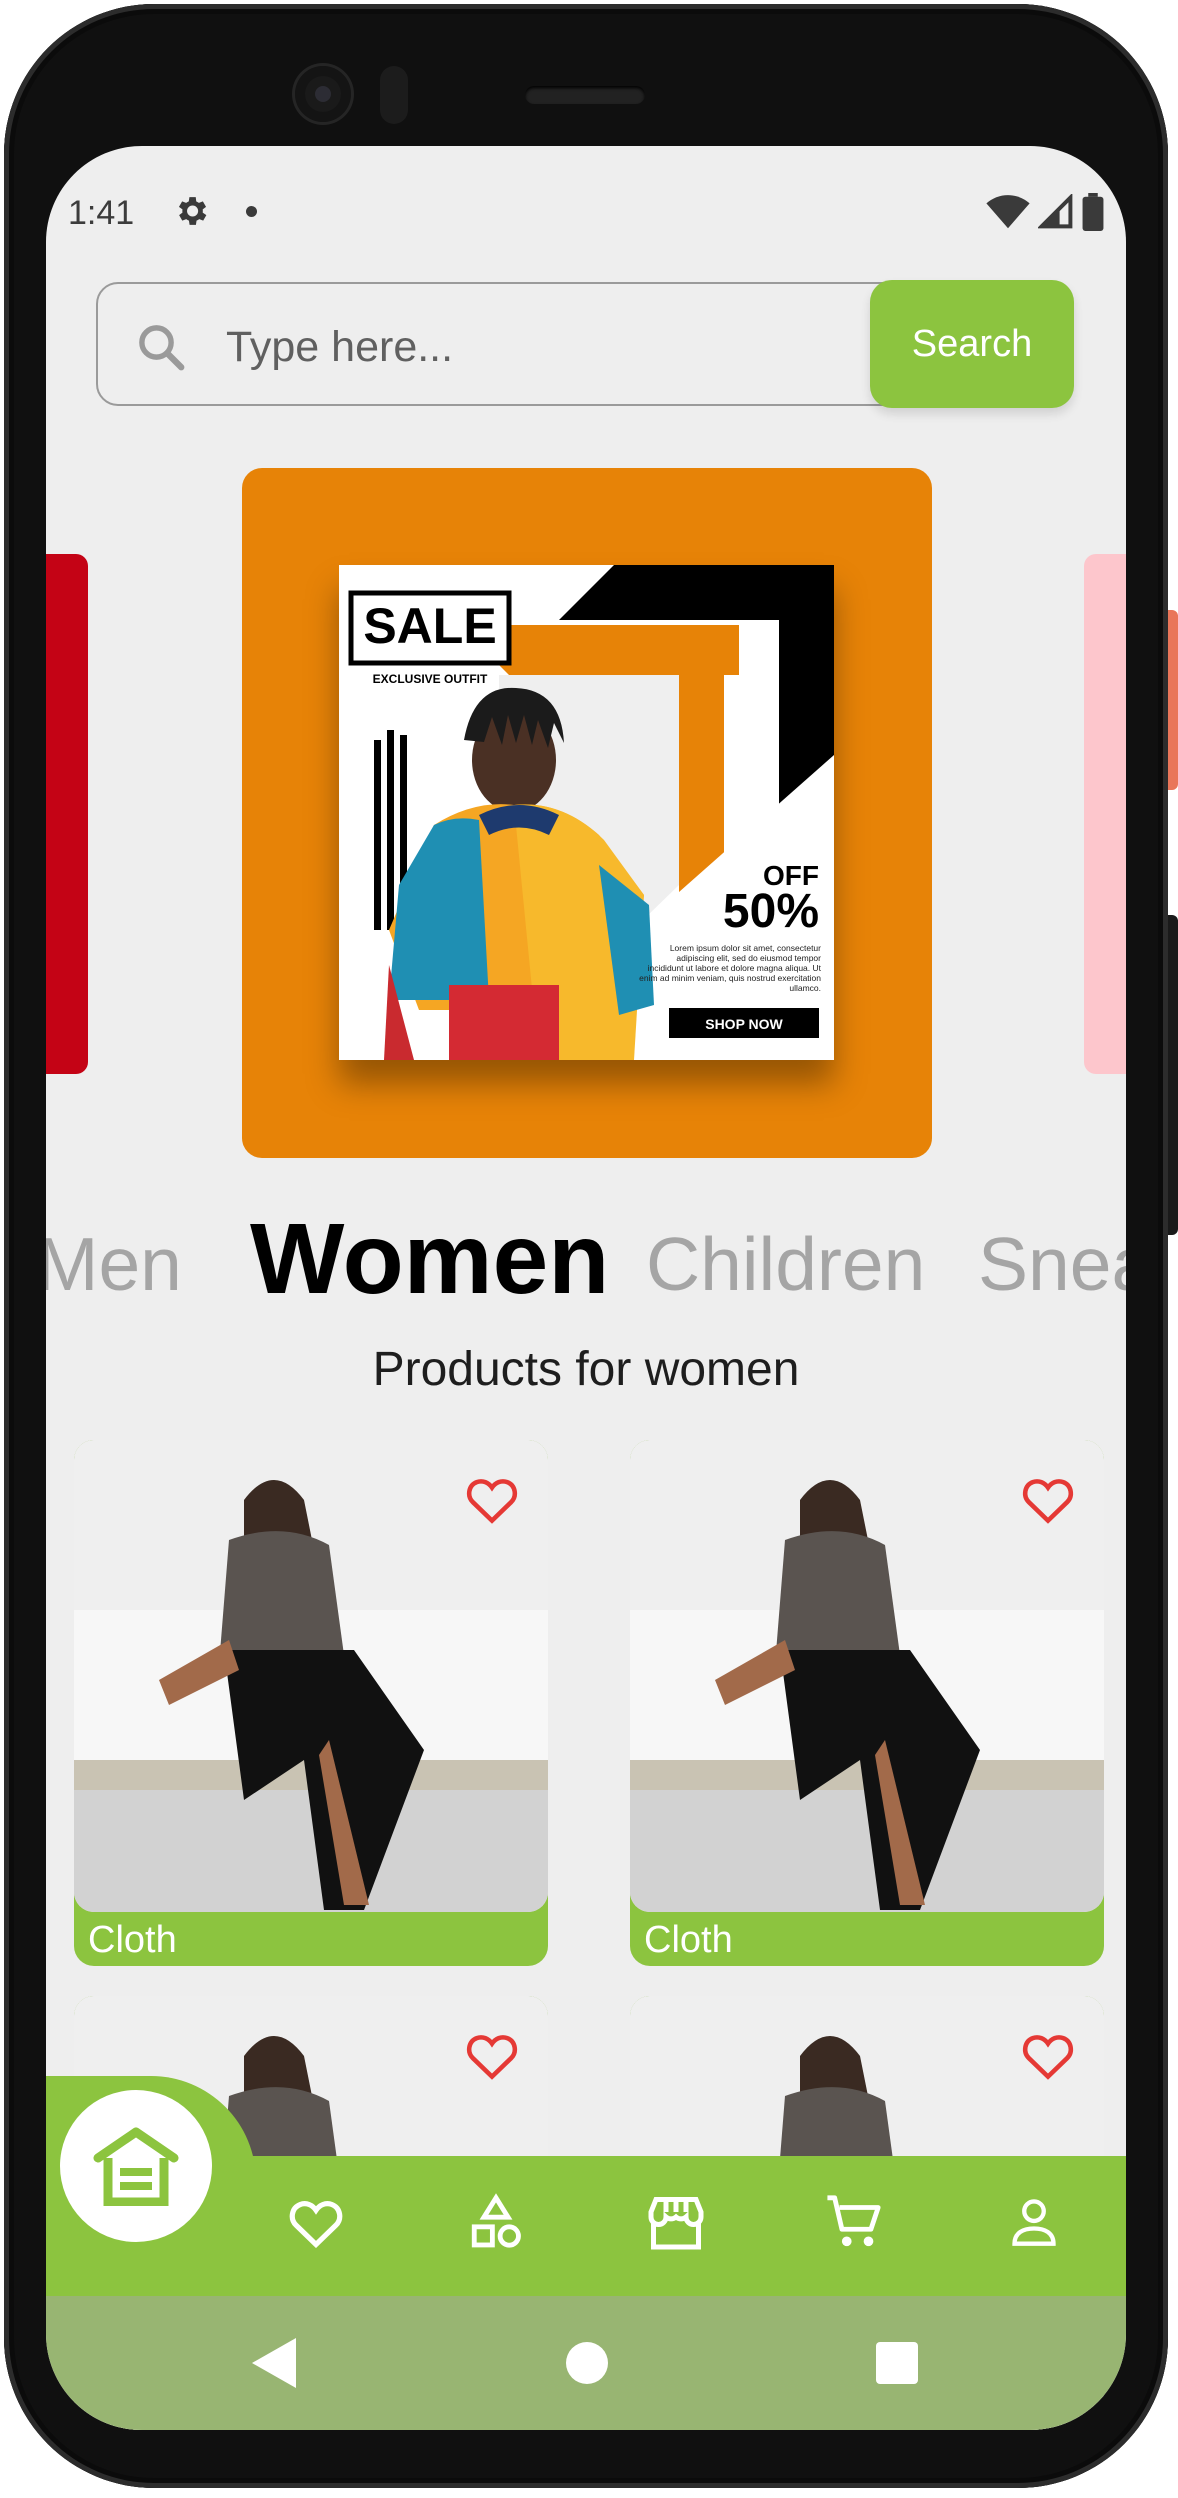 The width and height of the screenshot is (1178, 2498). What do you see at coordinates (430, 679) in the screenshot?
I see `poster-tagline: EXCLUSIVE OUTFIT` at bounding box center [430, 679].